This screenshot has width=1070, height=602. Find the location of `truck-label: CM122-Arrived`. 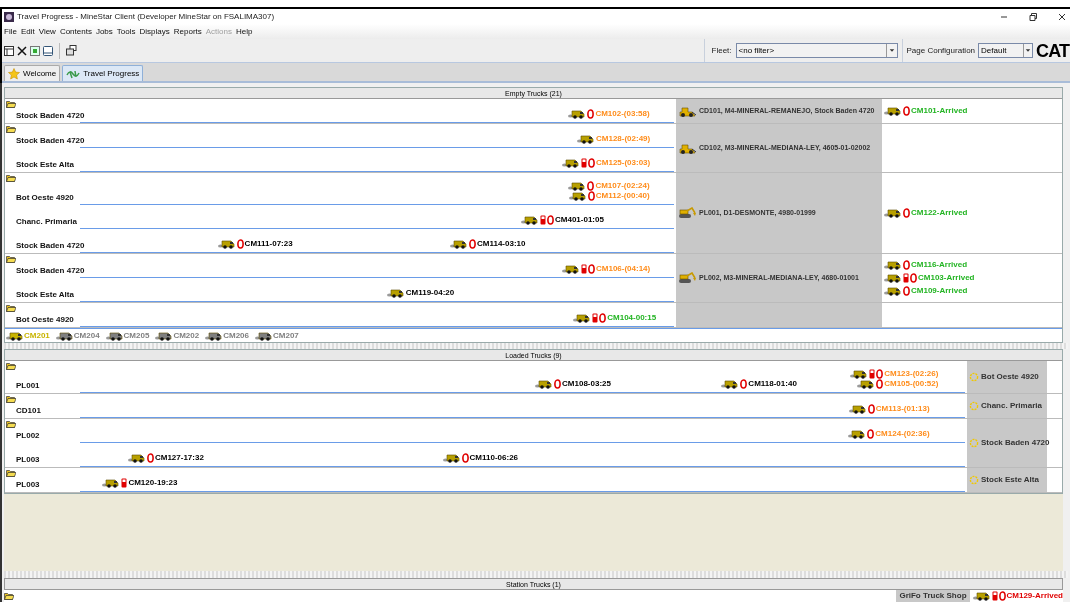

truck-label: CM122-Arrived is located at coordinates (939, 213).